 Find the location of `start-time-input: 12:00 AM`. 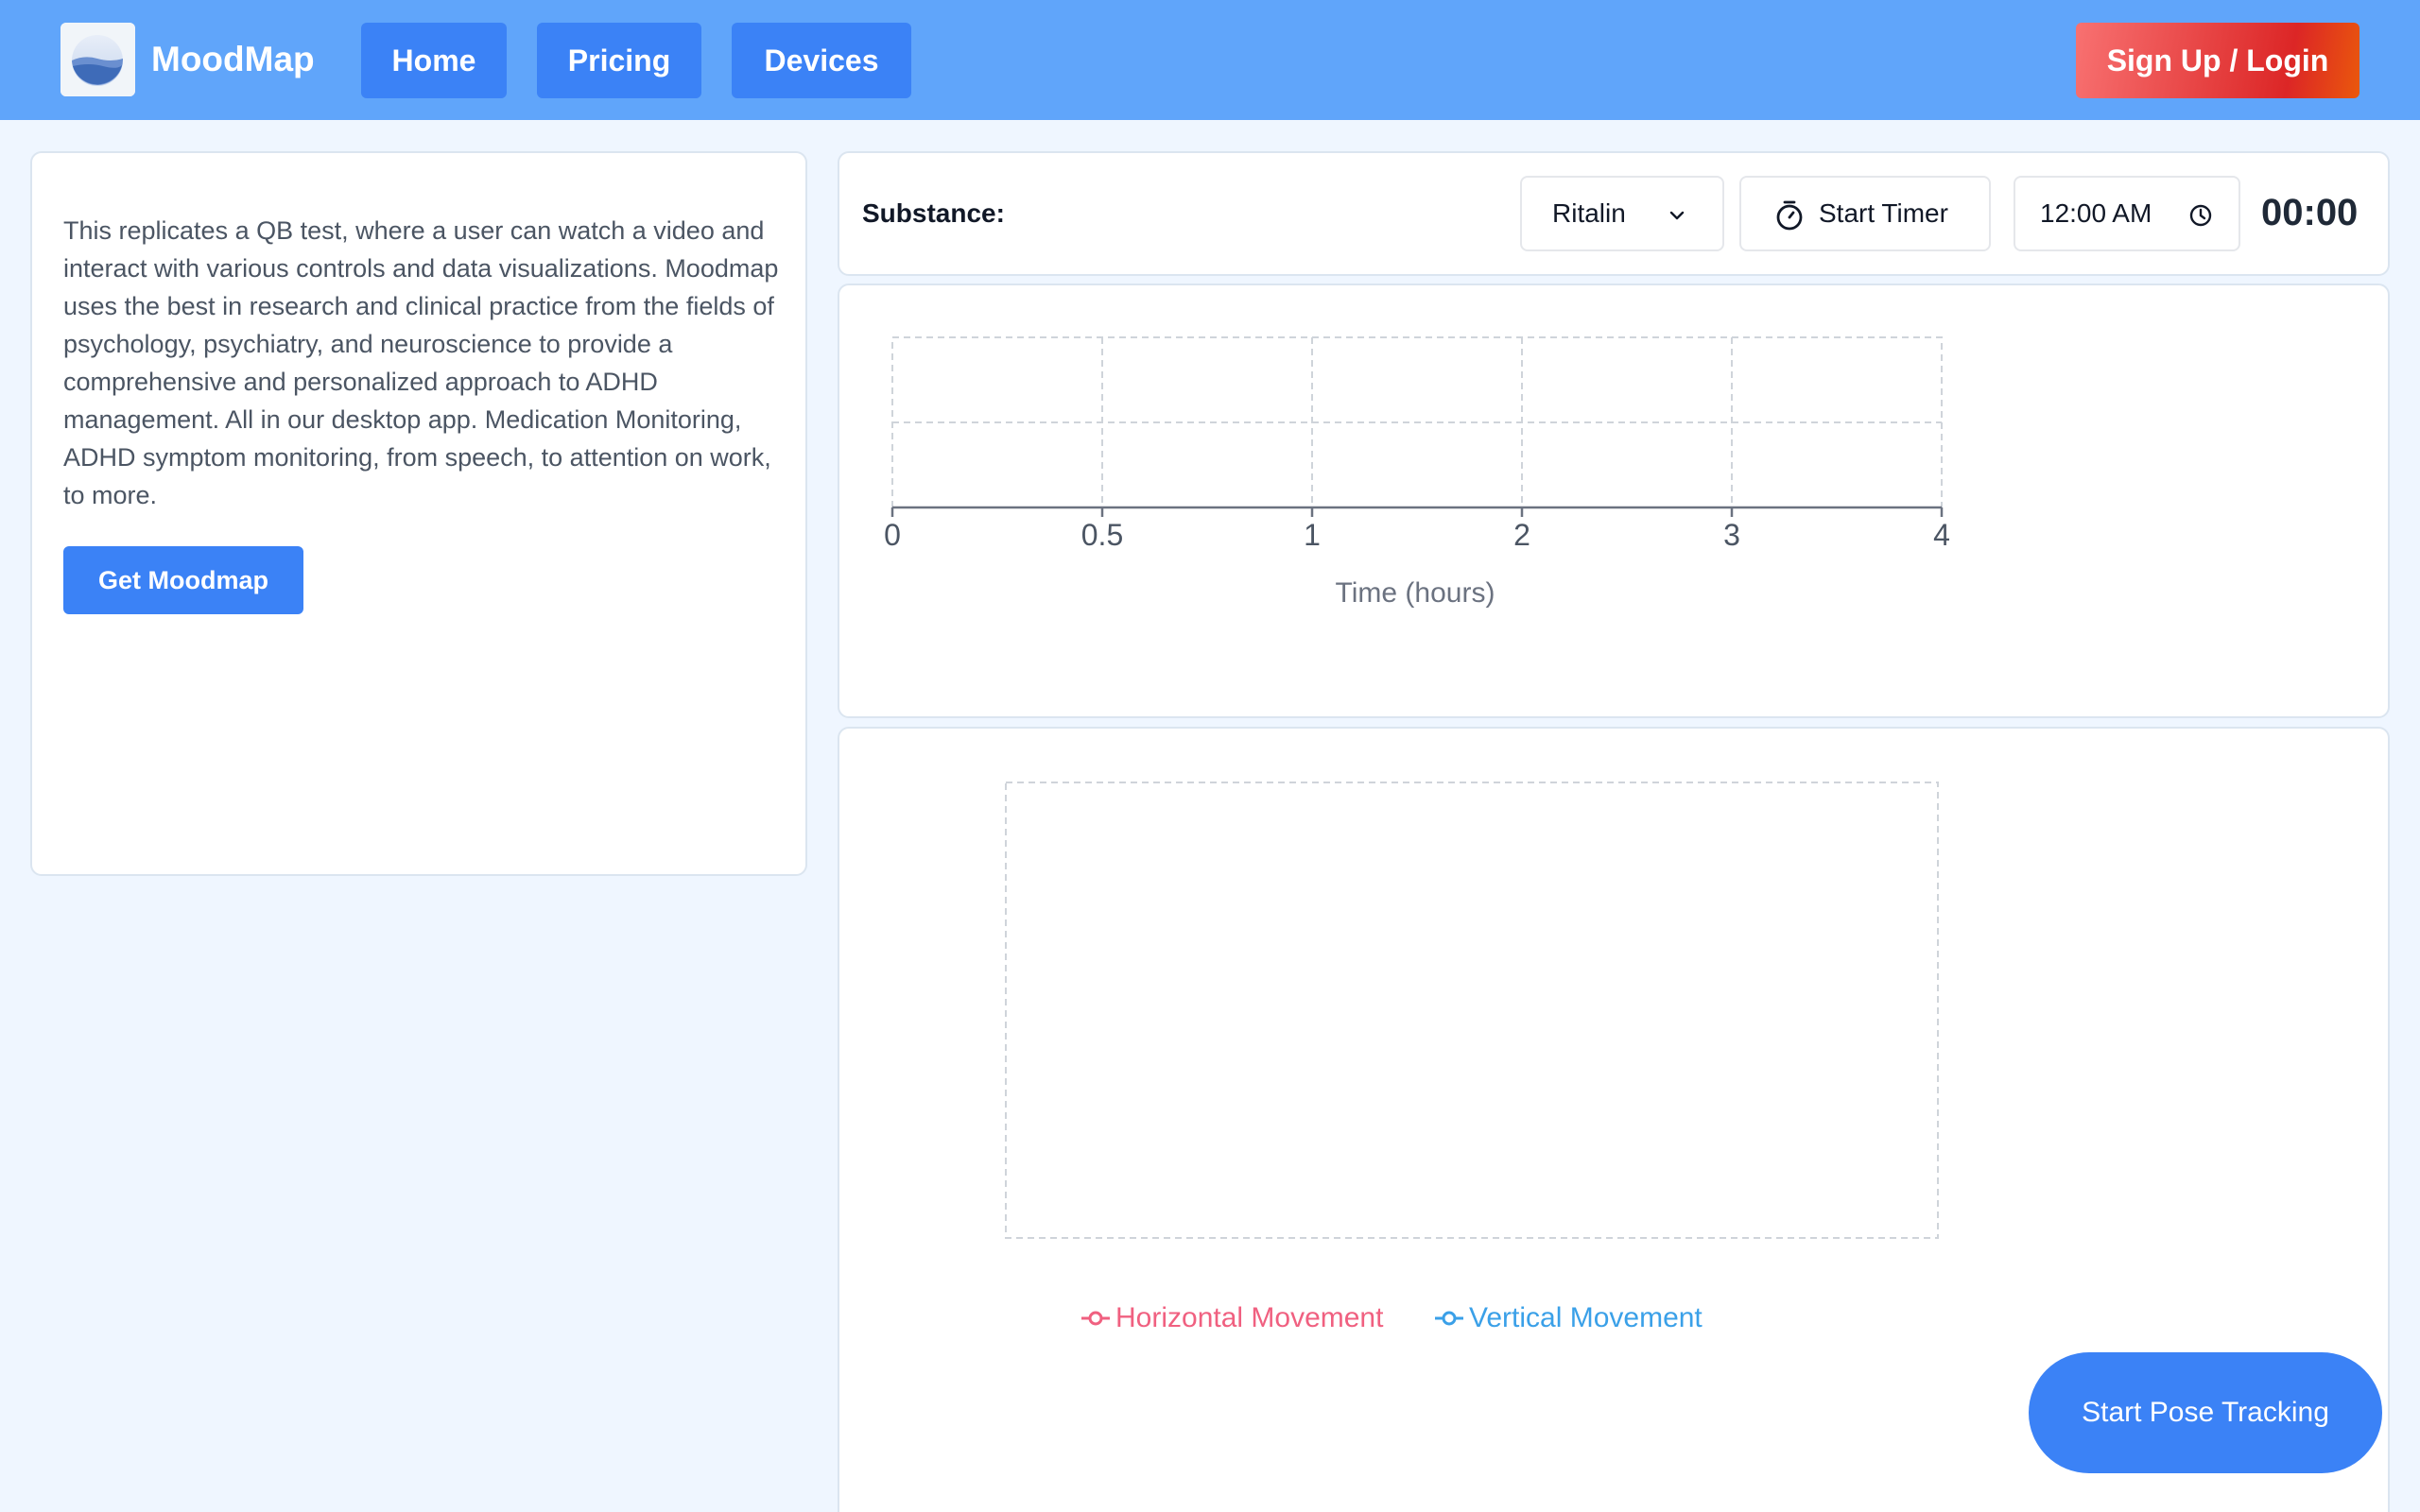

start-time-input: 12:00 AM is located at coordinates (2127, 213).